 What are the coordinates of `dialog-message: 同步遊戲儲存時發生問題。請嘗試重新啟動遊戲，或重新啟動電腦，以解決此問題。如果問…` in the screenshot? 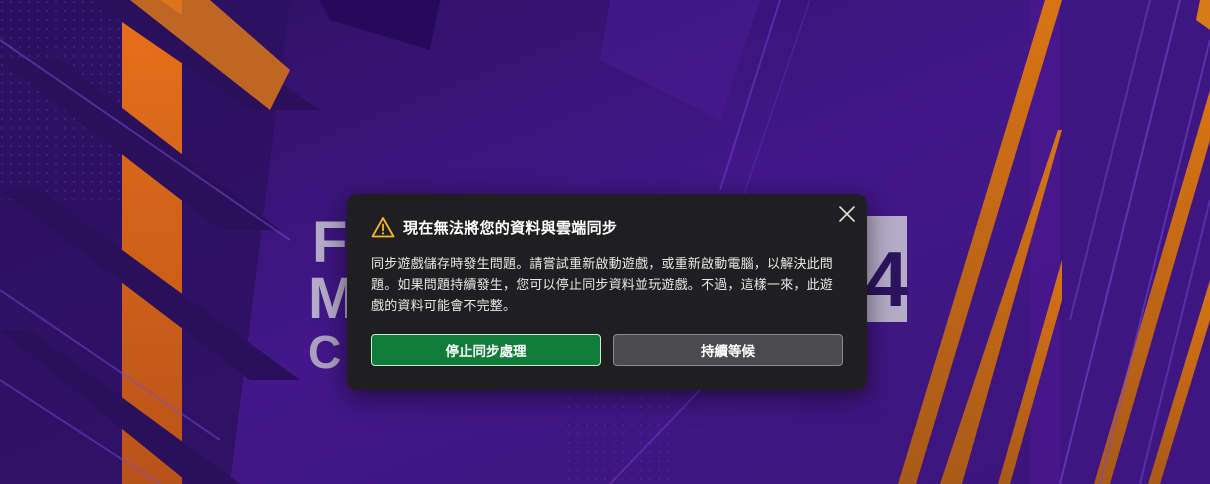 It's located at (602, 285).